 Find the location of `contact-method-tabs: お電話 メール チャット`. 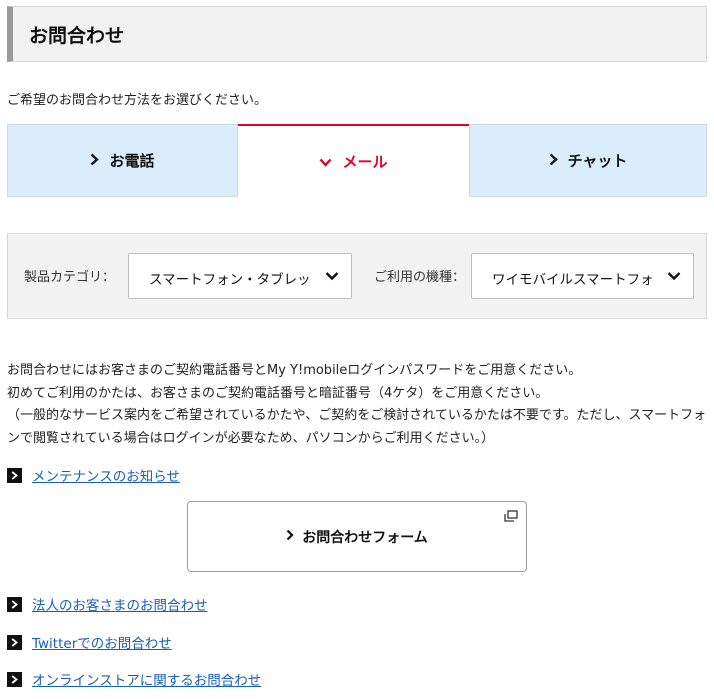

contact-method-tabs: お電話 メール チャット is located at coordinates (357, 160).